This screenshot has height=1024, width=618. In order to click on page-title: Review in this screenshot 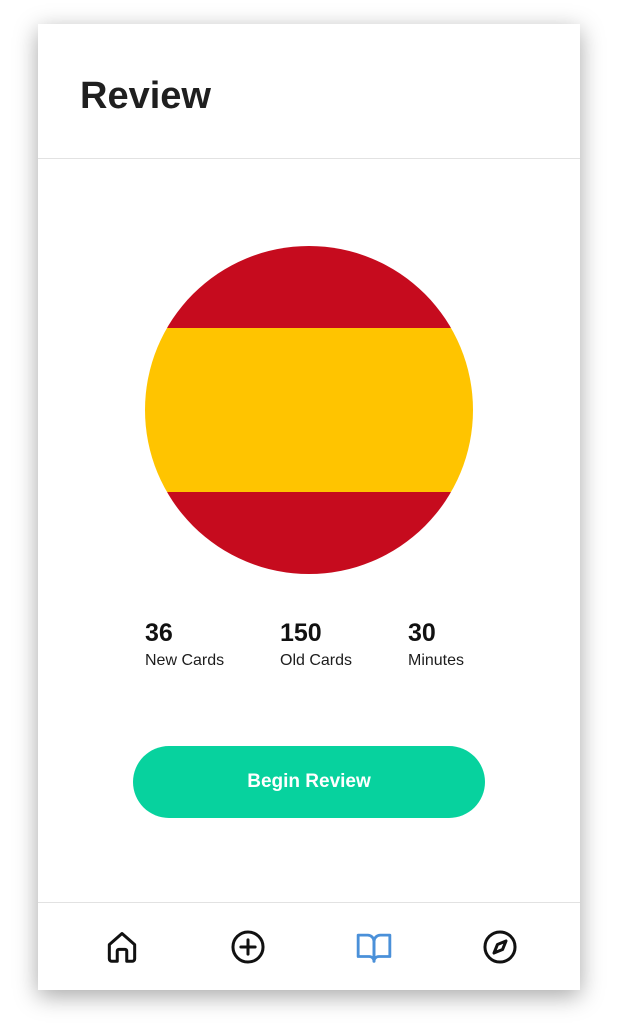, I will do `click(145, 96)`.